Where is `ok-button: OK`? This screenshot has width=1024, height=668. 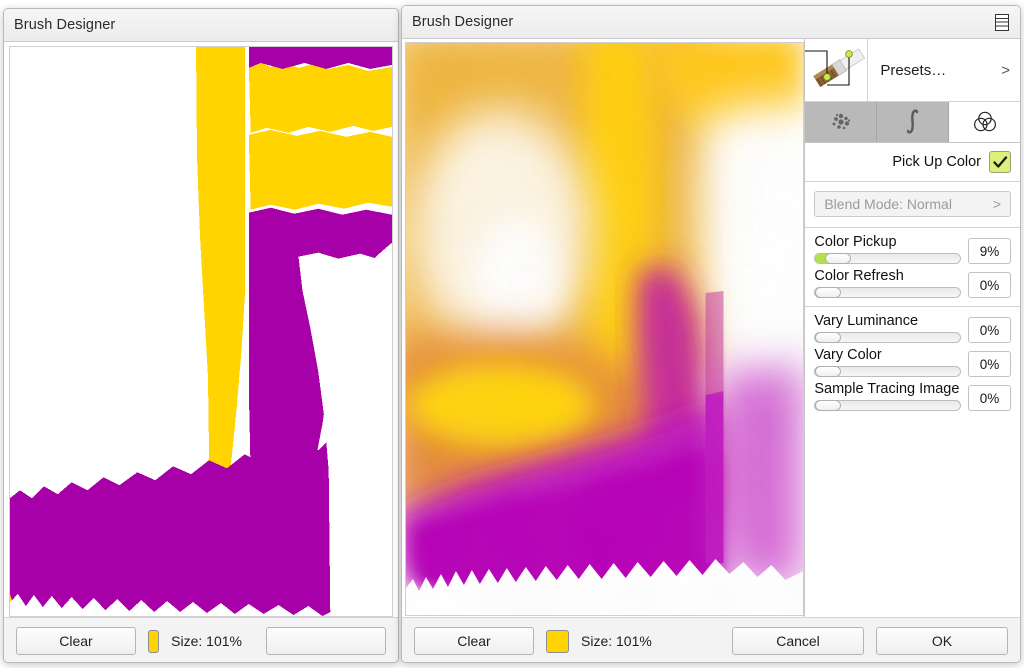 ok-button: OK is located at coordinates (942, 641).